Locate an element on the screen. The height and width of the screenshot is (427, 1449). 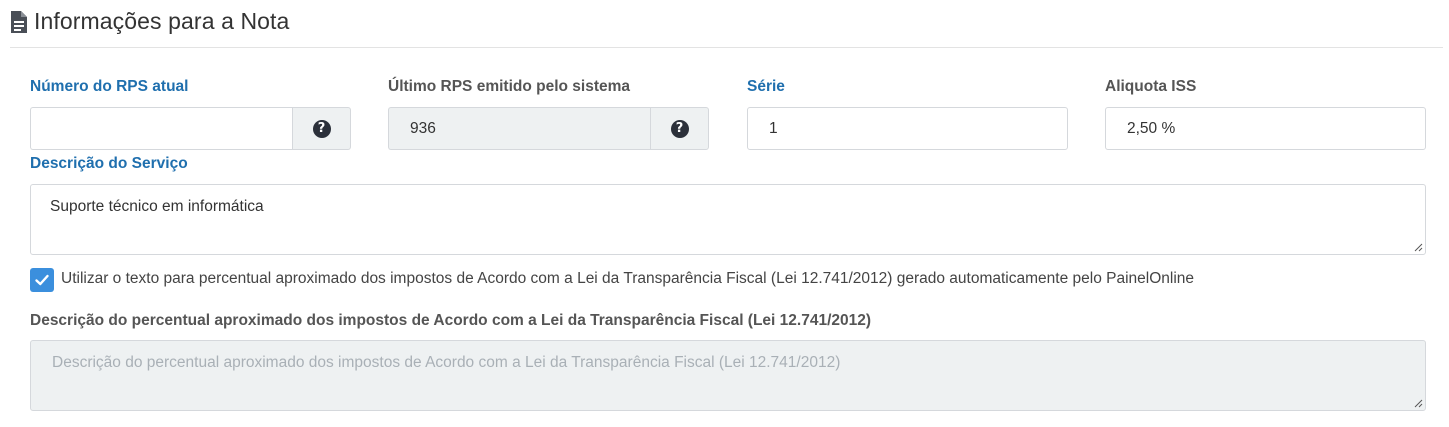
rps-atual-label: Número do RPS atual is located at coordinates (109, 86).